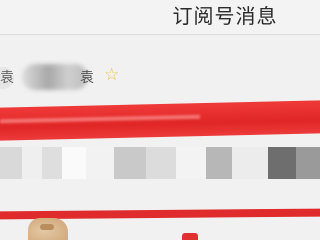 This screenshot has width=320, height=240. What do you see at coordinates (225, 16) in the screenshot?
I see `page-title: 订阅号消息` at bounding box center [225, 16].